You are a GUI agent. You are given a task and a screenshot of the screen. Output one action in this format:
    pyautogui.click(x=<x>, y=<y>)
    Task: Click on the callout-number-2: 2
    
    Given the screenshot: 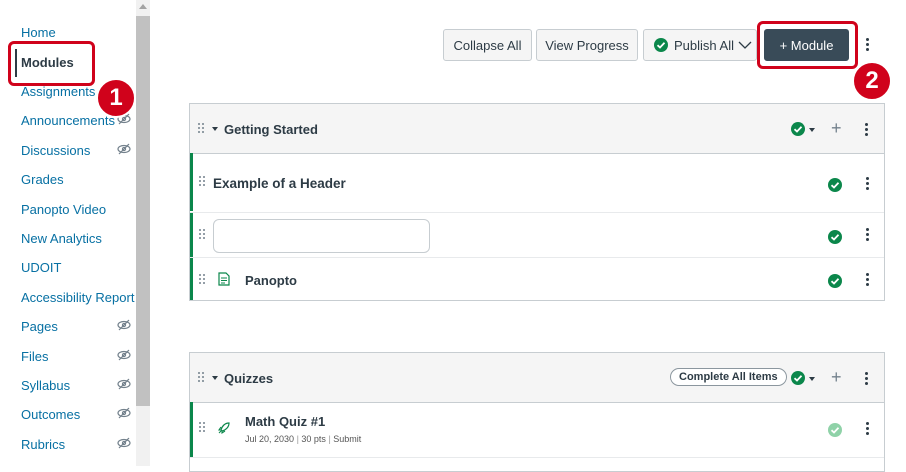 What is the action you would take?
    pyautogui.click(x=872, y=81)
    